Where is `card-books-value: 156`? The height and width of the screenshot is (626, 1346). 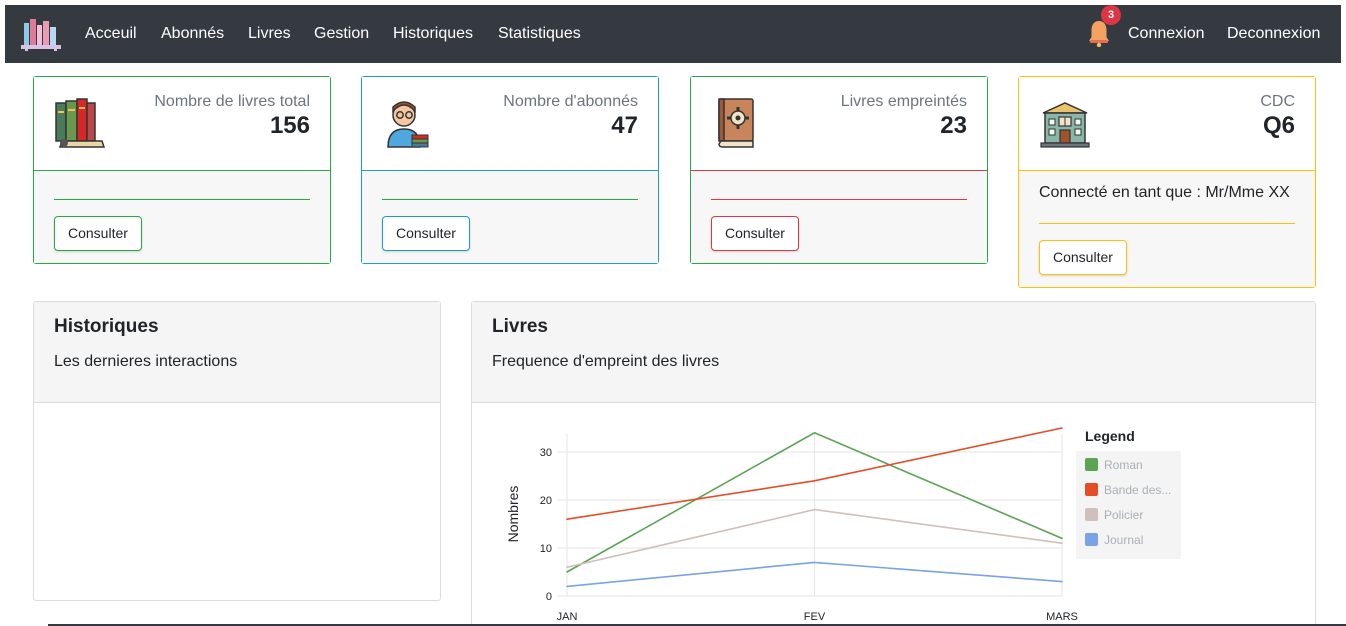 card-books-value: 156 is located at coordinates (289, 125).